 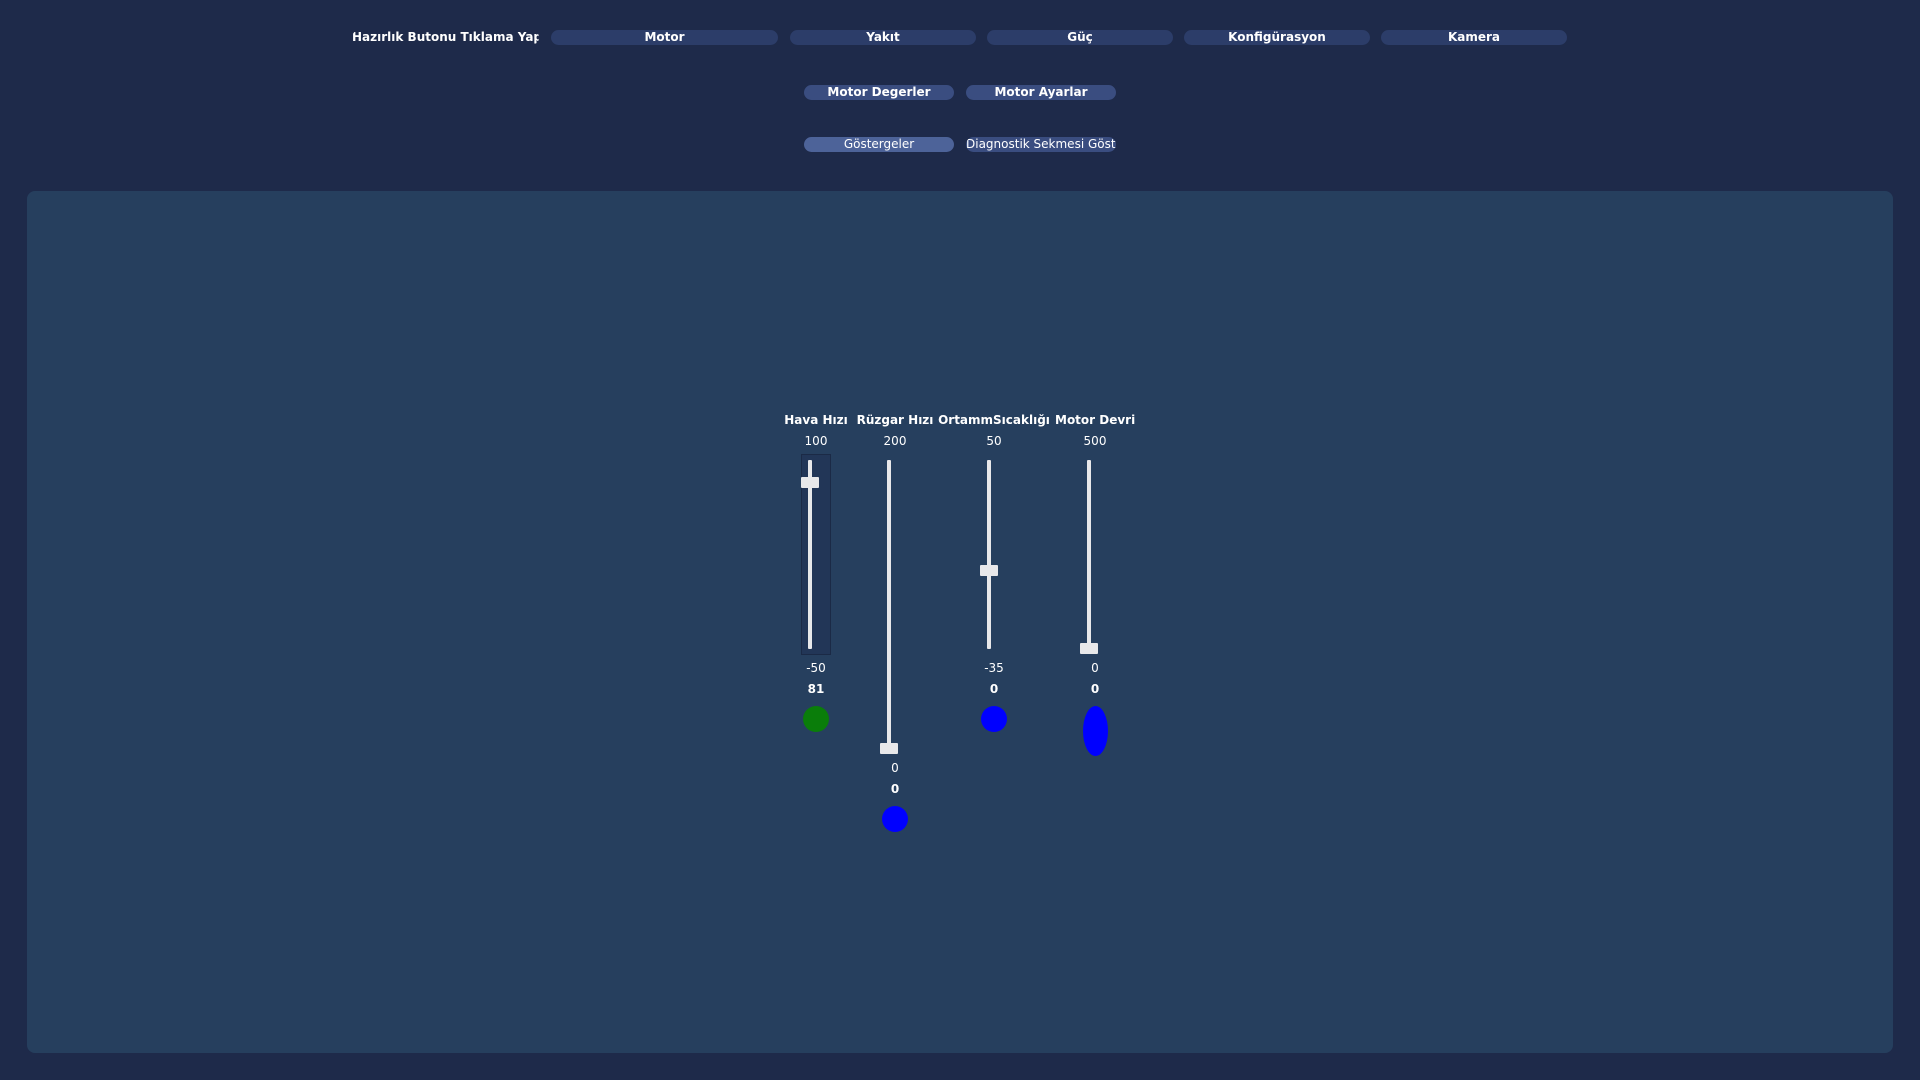 I want to click on slider-max-label: 500, so click(x=1095, y=441).